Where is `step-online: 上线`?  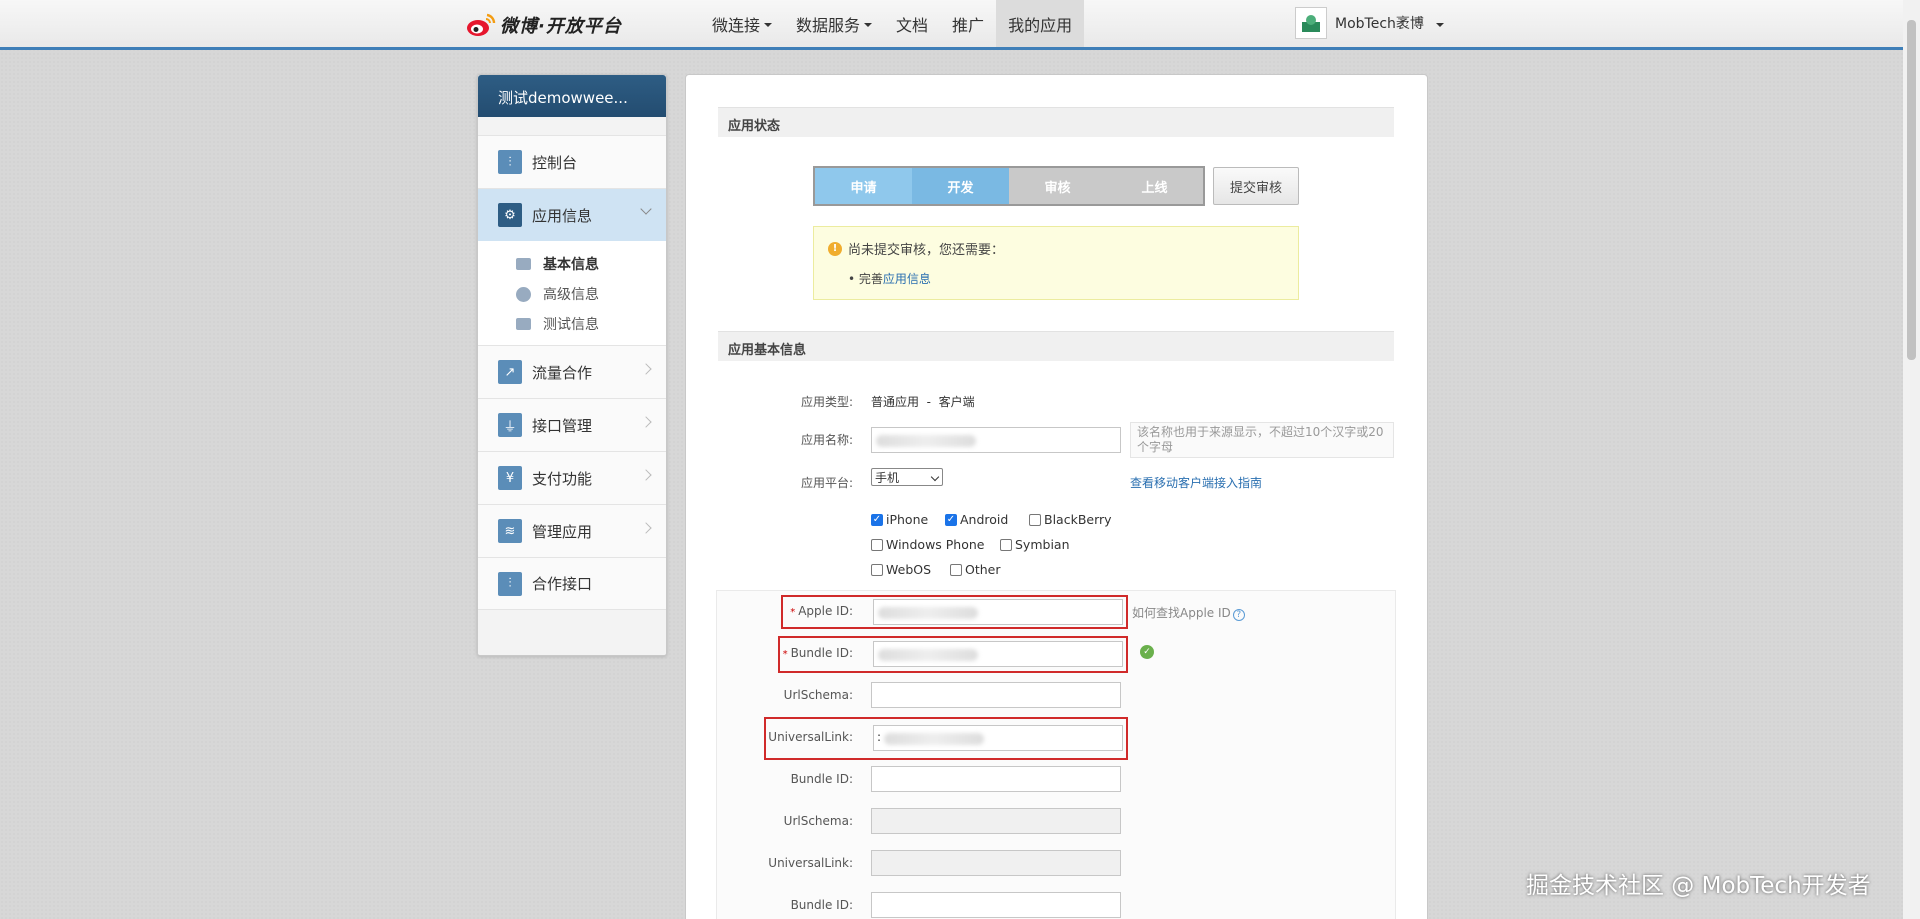
step-online: 上线 is located at coordinates (1154, 186).